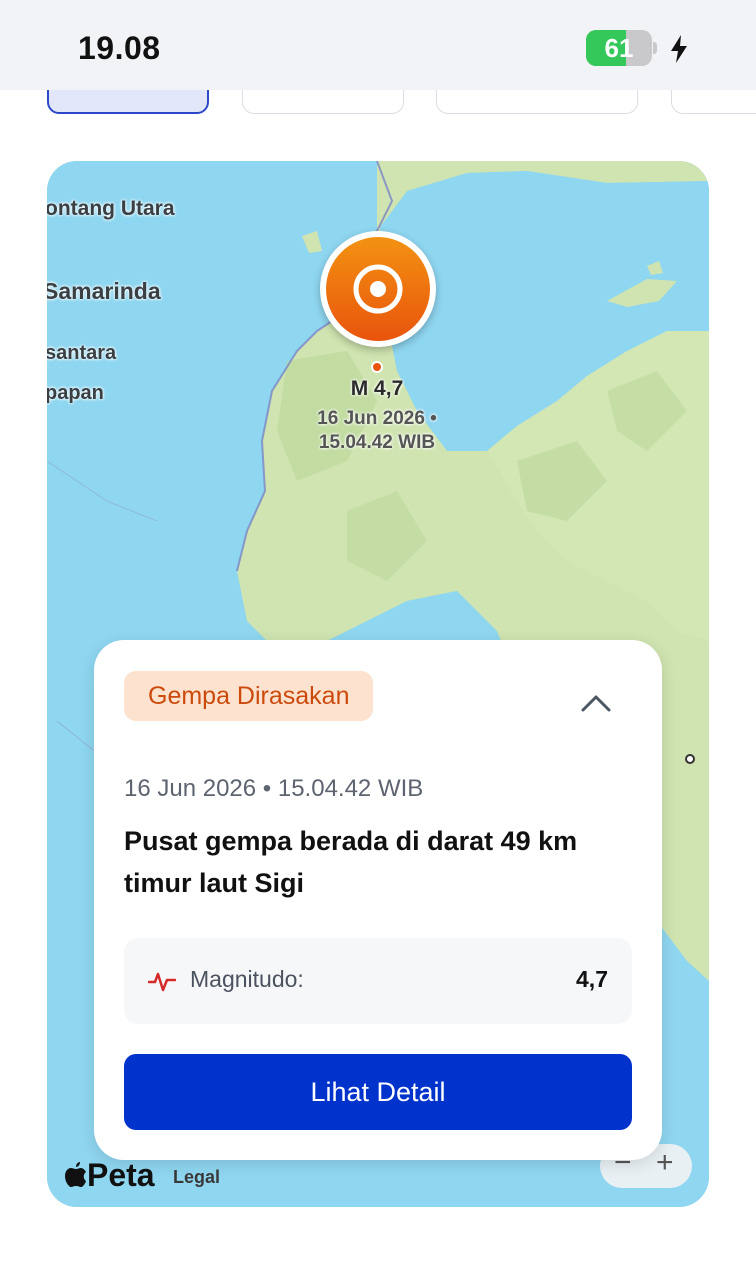 Image resolution: width=756 pixels, height=1280 pixels. What do you see at coordinates (196, 1177) in the screenshot?
I see `legal-link: Legal` at bounding box center [196, 1177].